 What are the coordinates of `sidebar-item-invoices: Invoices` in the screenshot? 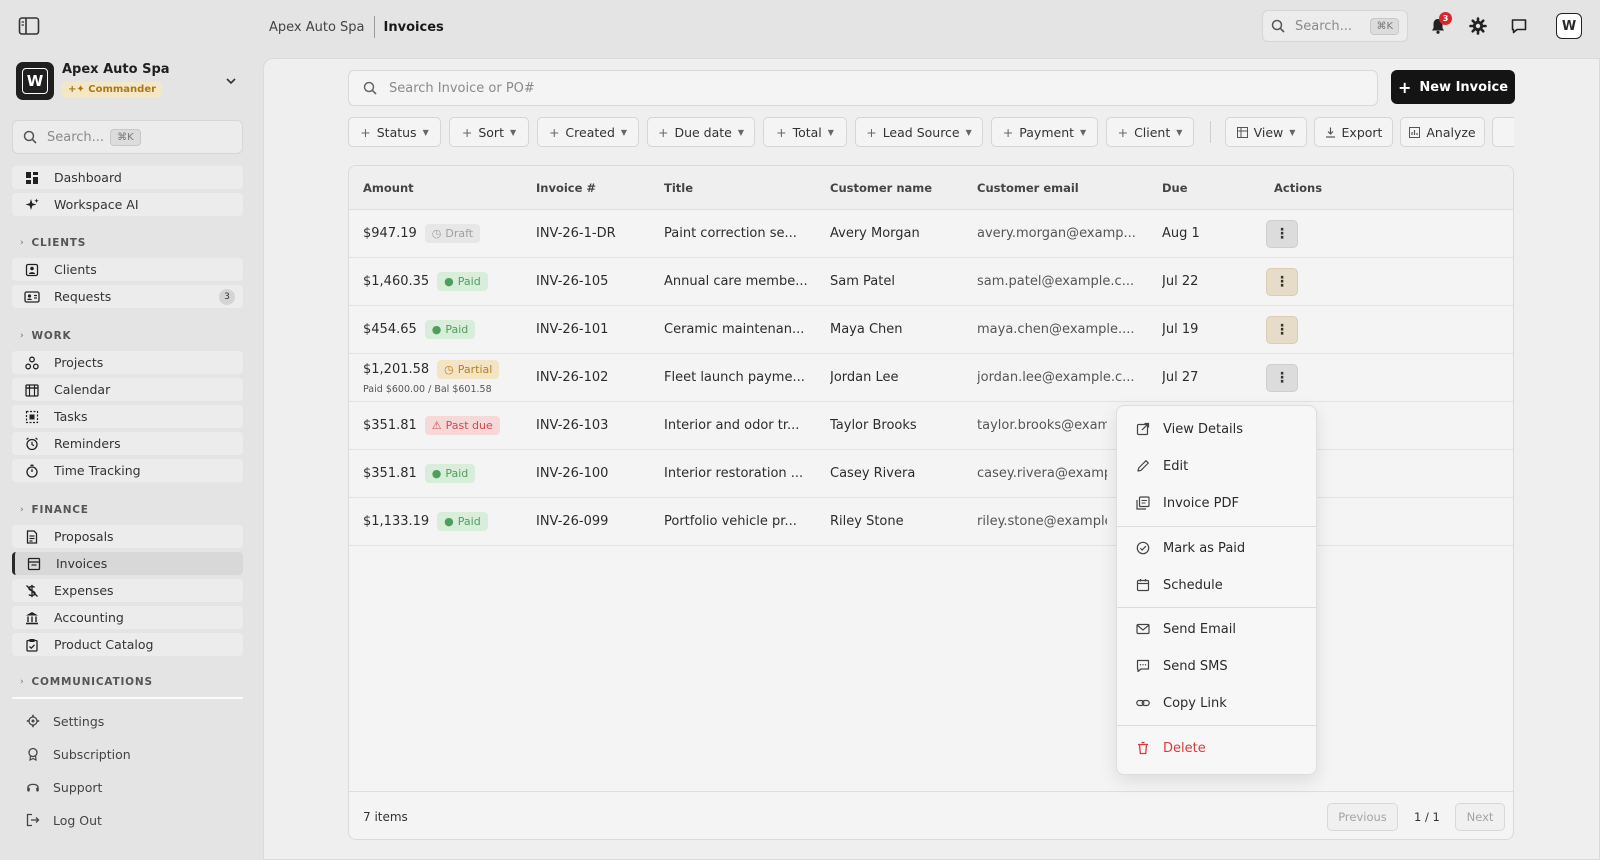 It's located at (127, 563).